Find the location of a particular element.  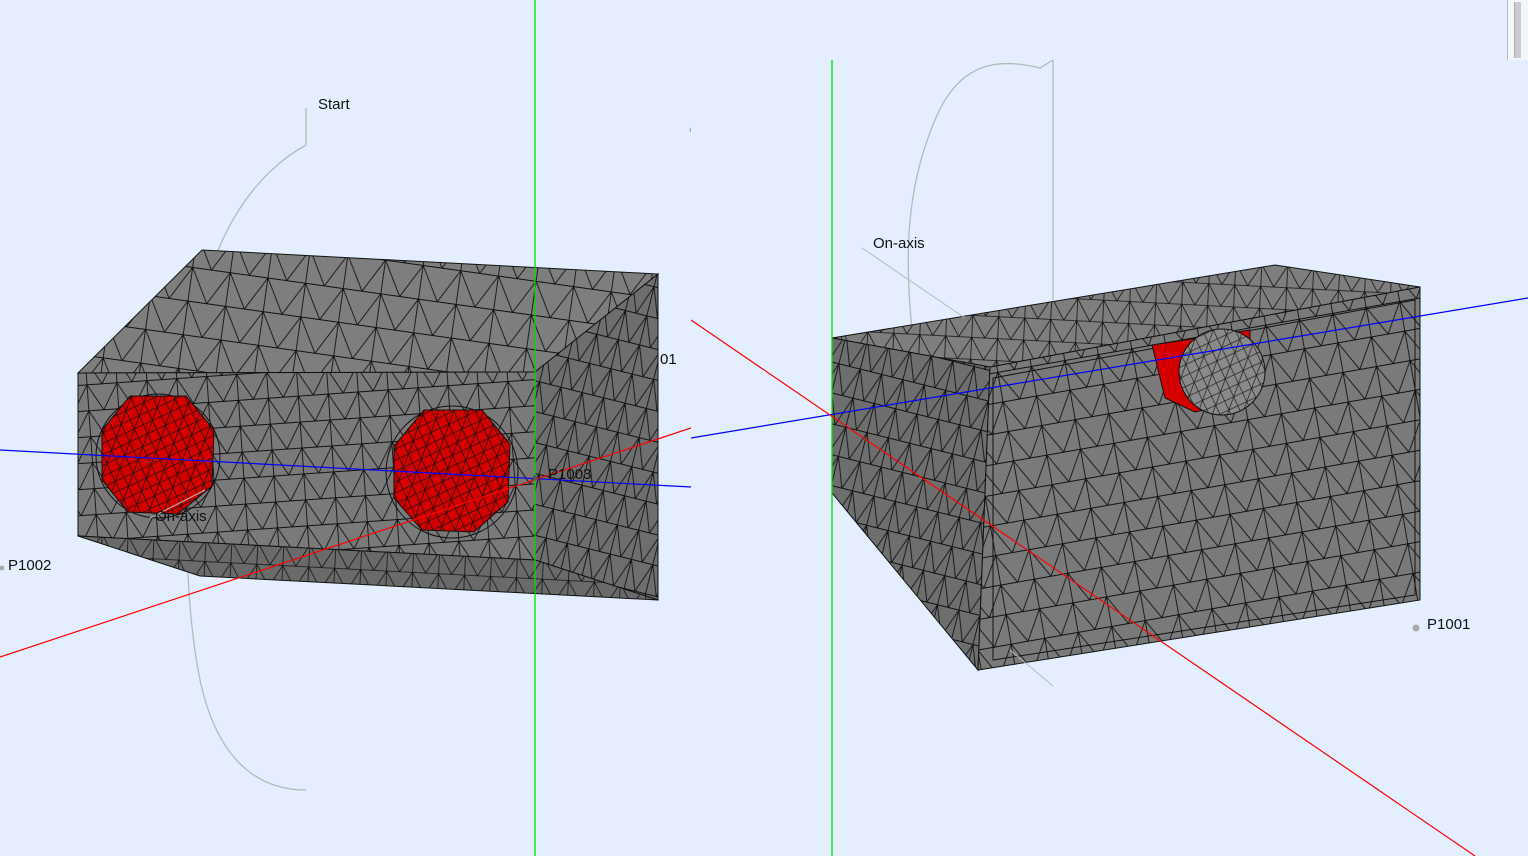

label-p1003: P1003 is located at coordinates (569, 474).